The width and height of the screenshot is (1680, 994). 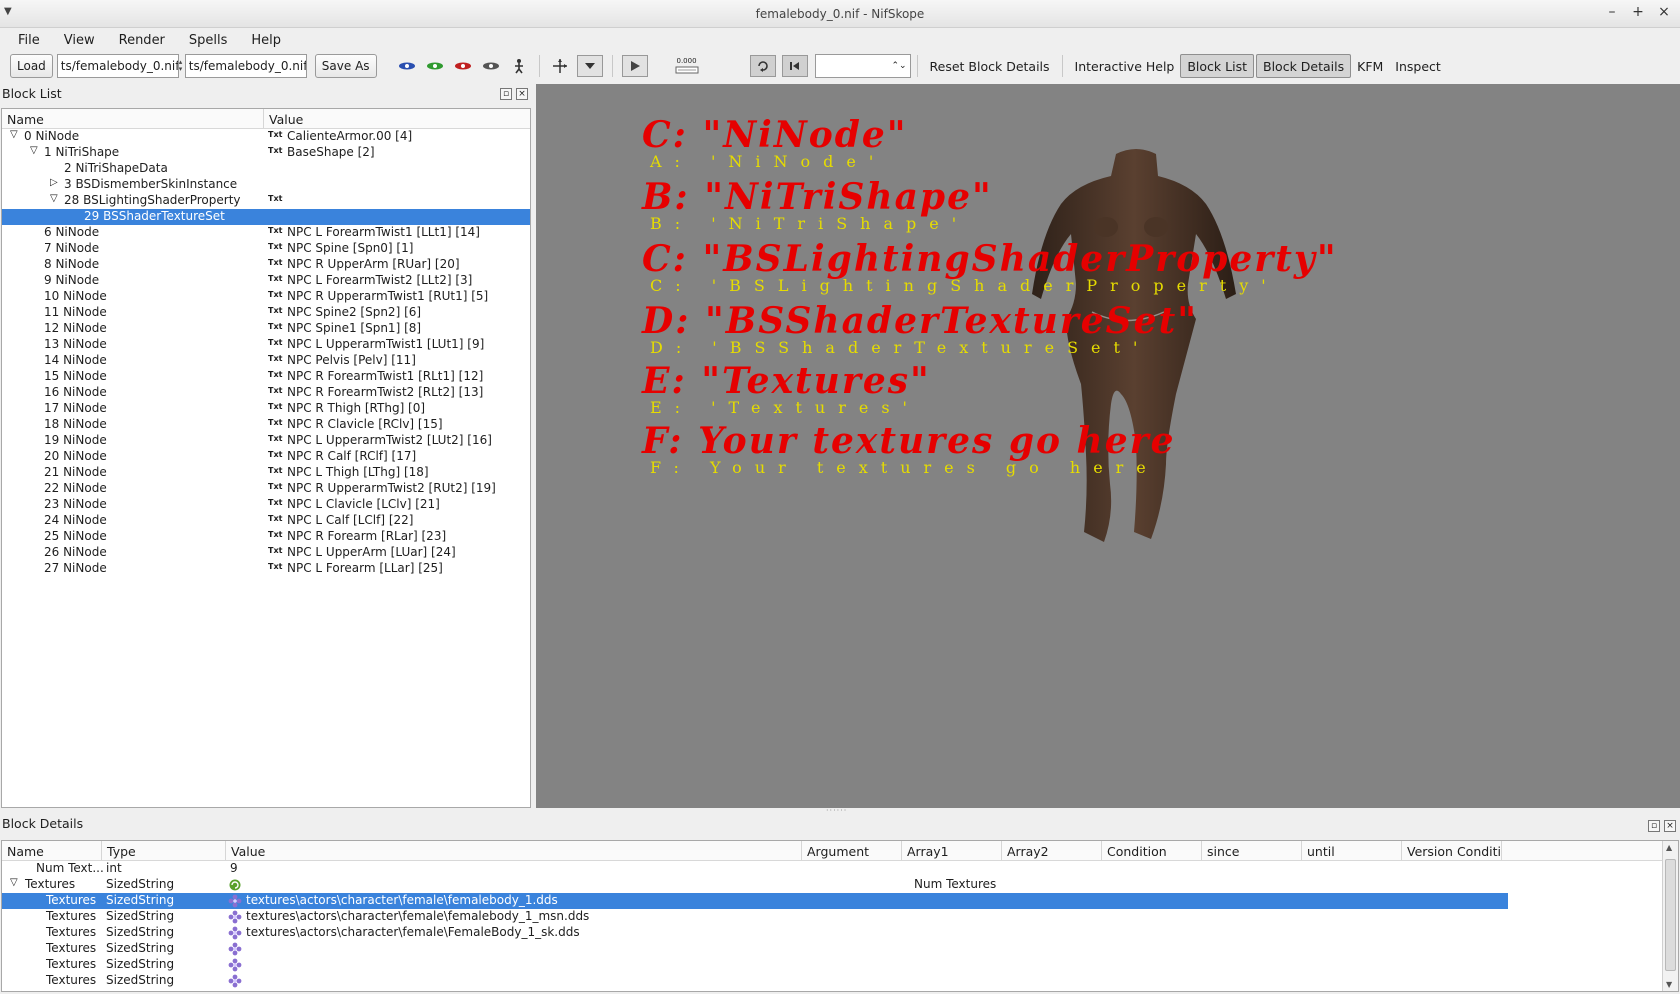 I want to click on tree-row: ▽ 0 NiNode Txt CalienteArmor.00 [4], so click(x=266, y=137).